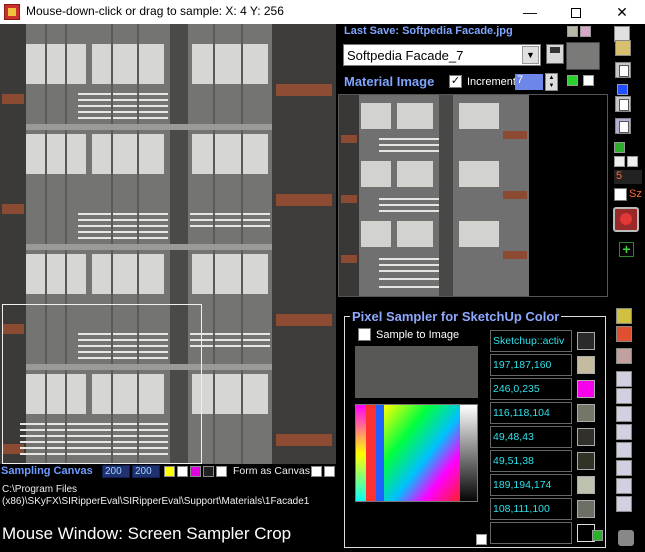 The height and width of the screenshot is (552, 645). What do you see at coordinates (405, 55) in the screenshot?
I see `material-name-value: Softpedia Facade_7` at bounding box center [405, 55].